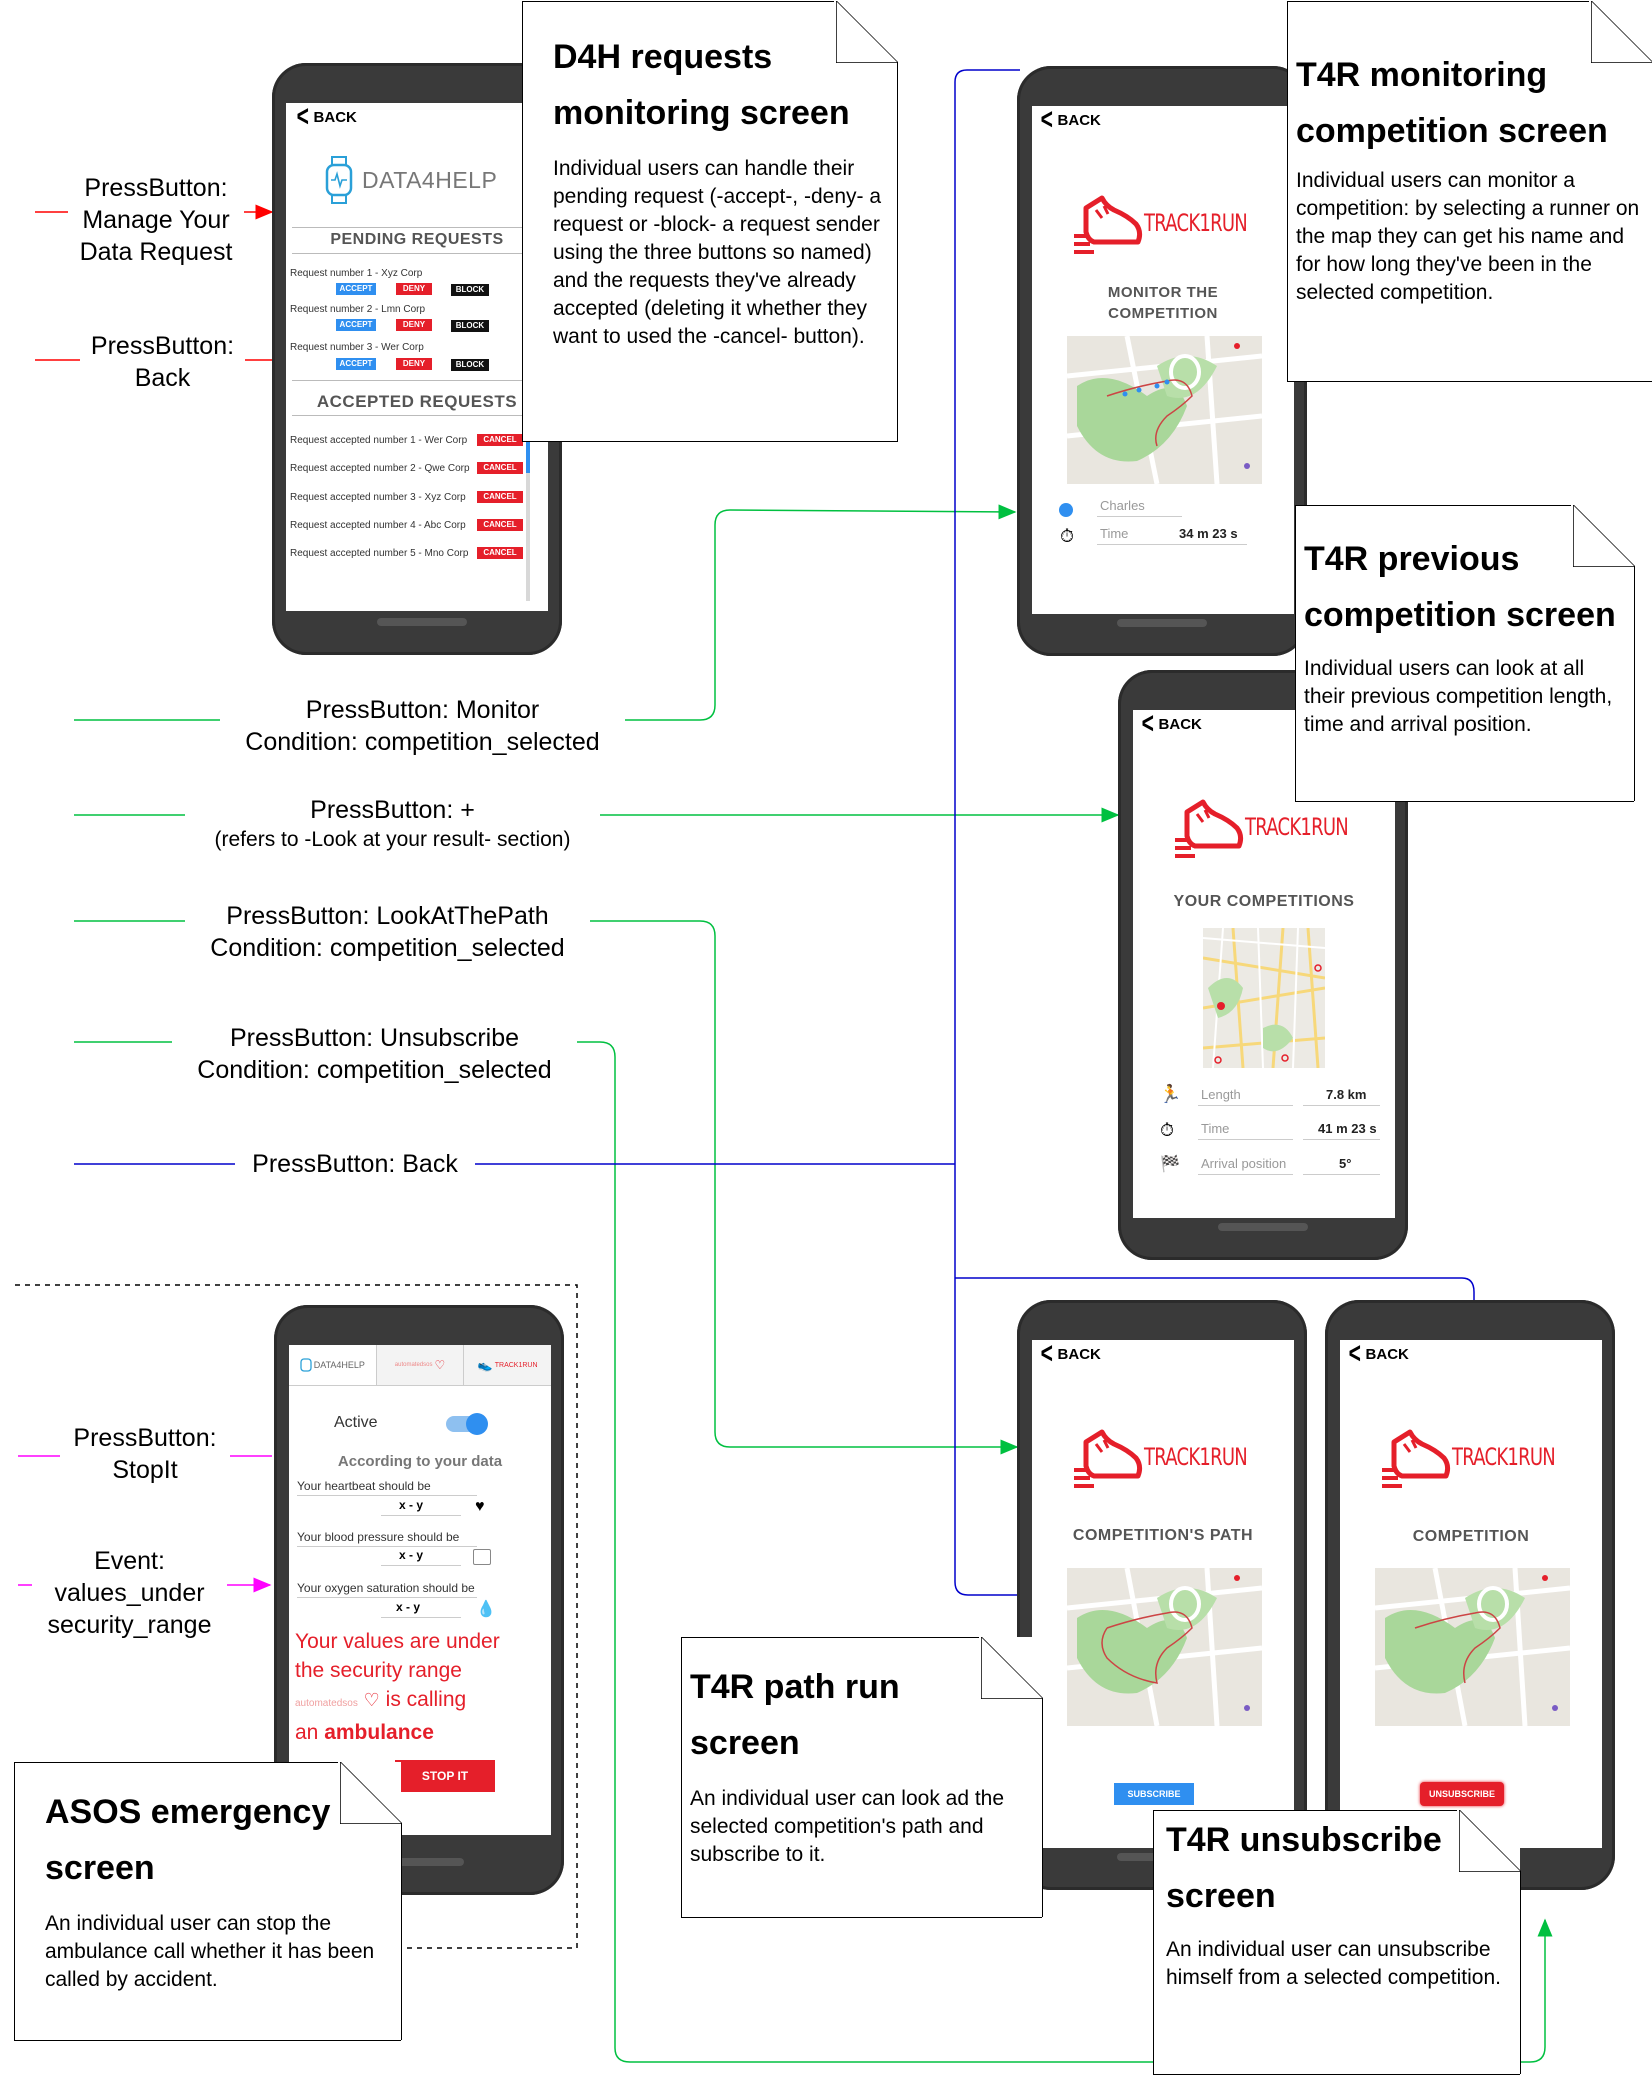 The height and width of the screenshot is (2080, 1652). I want to click on note-title: D4H requests, so click(663, 57).